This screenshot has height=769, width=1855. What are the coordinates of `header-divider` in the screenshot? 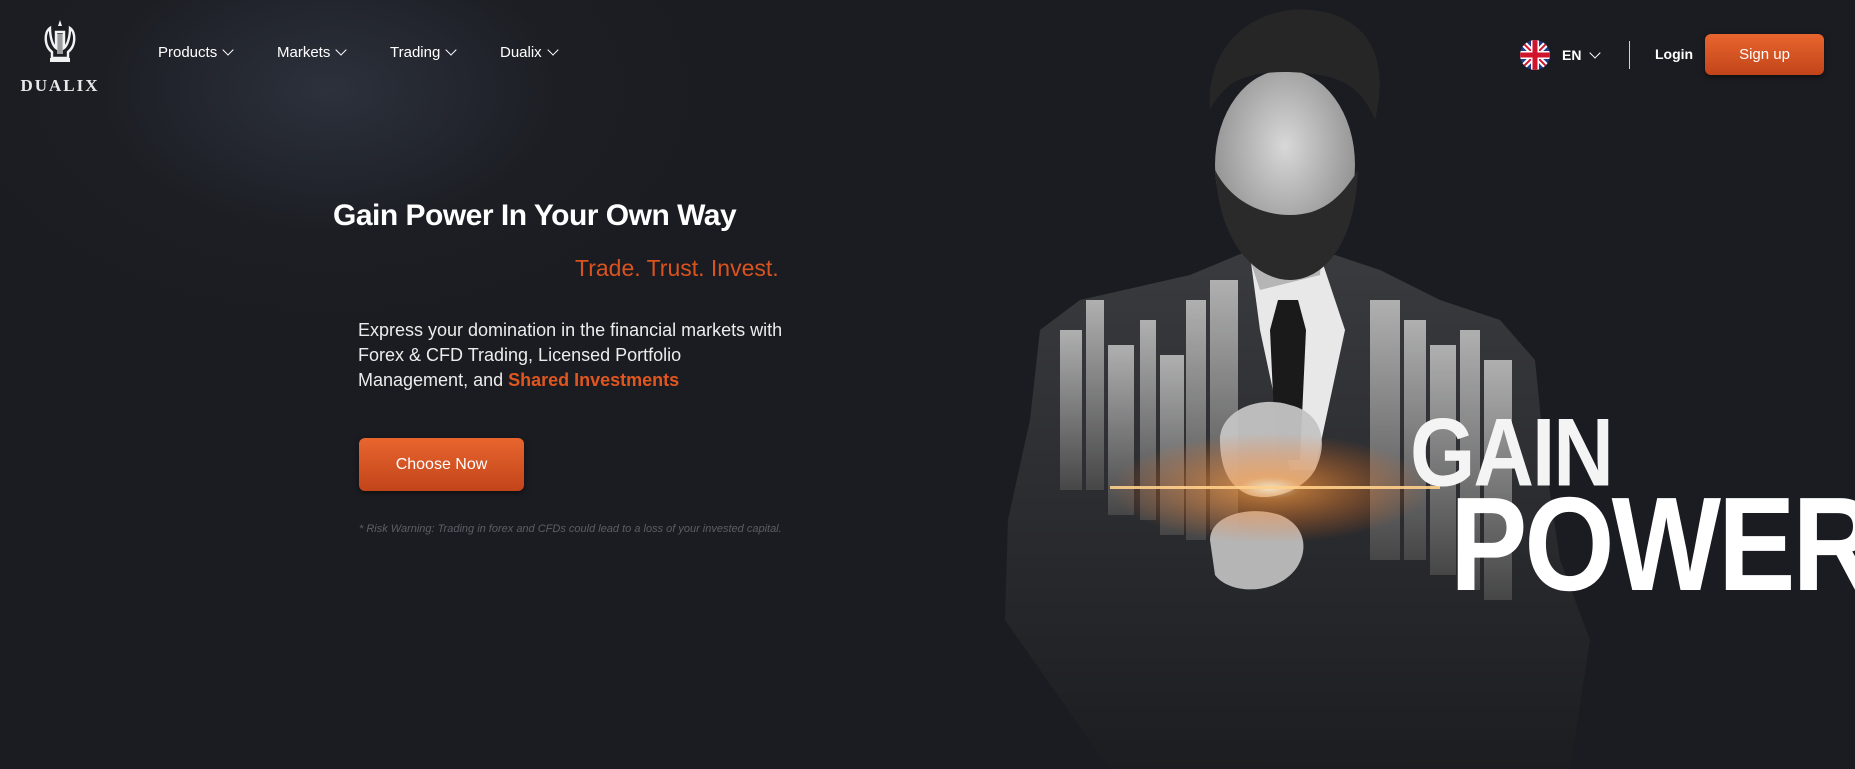 It's located at (1629, 55).